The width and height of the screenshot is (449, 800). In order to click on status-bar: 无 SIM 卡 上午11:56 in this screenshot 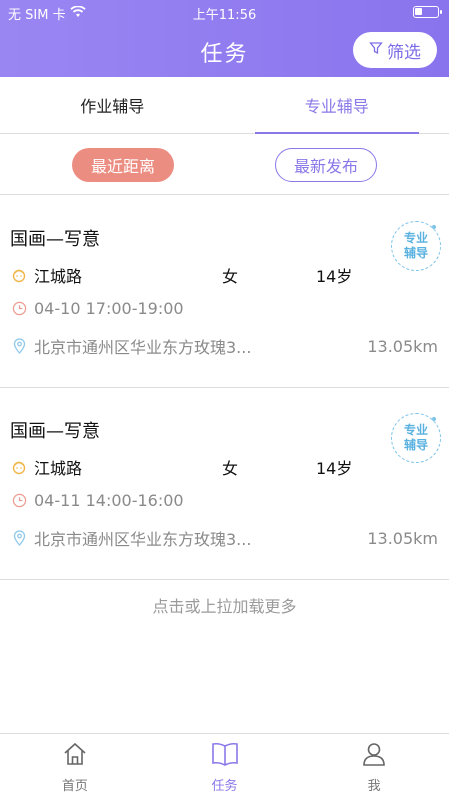, I will do `click(224, 12)`.